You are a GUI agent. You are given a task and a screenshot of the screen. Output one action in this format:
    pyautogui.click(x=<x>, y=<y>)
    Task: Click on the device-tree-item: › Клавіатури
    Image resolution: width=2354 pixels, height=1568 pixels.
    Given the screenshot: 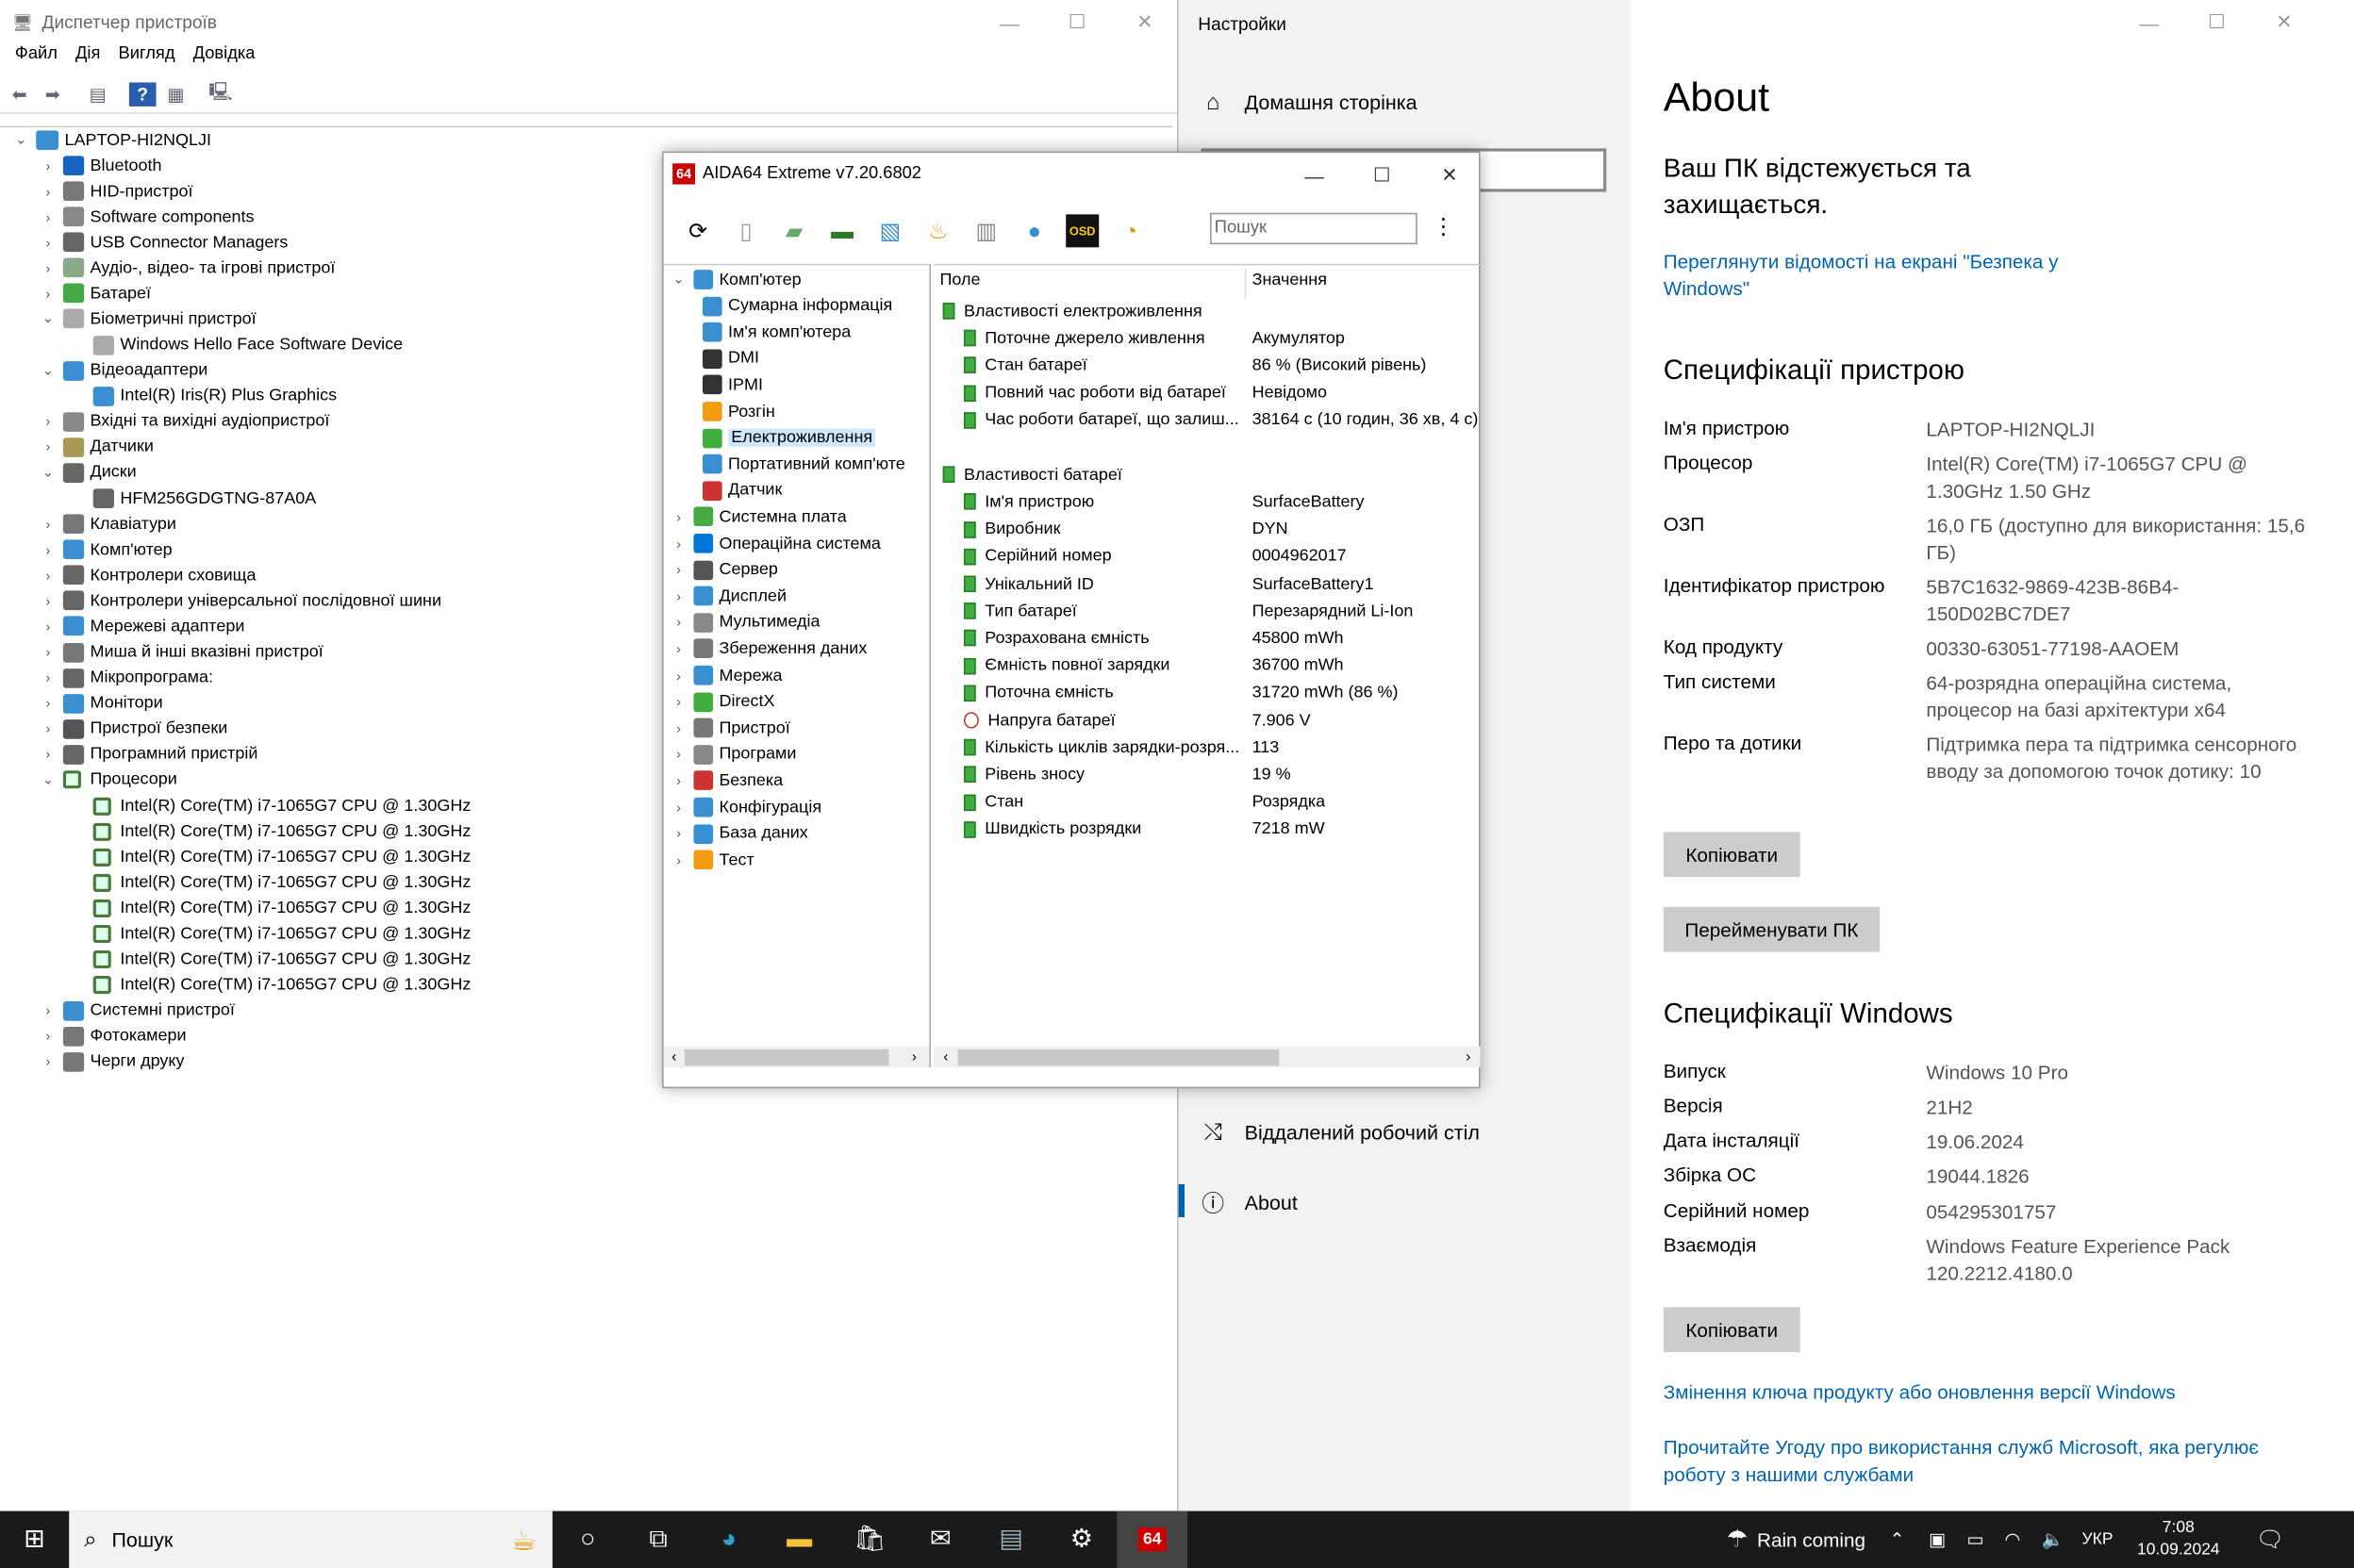 What is the action you would take?
    pyautogui.click(x=107, y=524)
    